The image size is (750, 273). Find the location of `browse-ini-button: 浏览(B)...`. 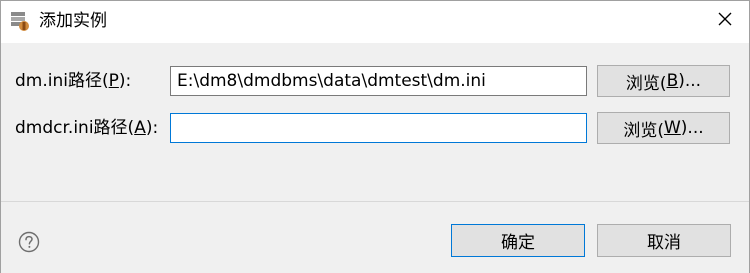

browse-ini-button: 浏览(B)... is located at coordinates (663, 81).